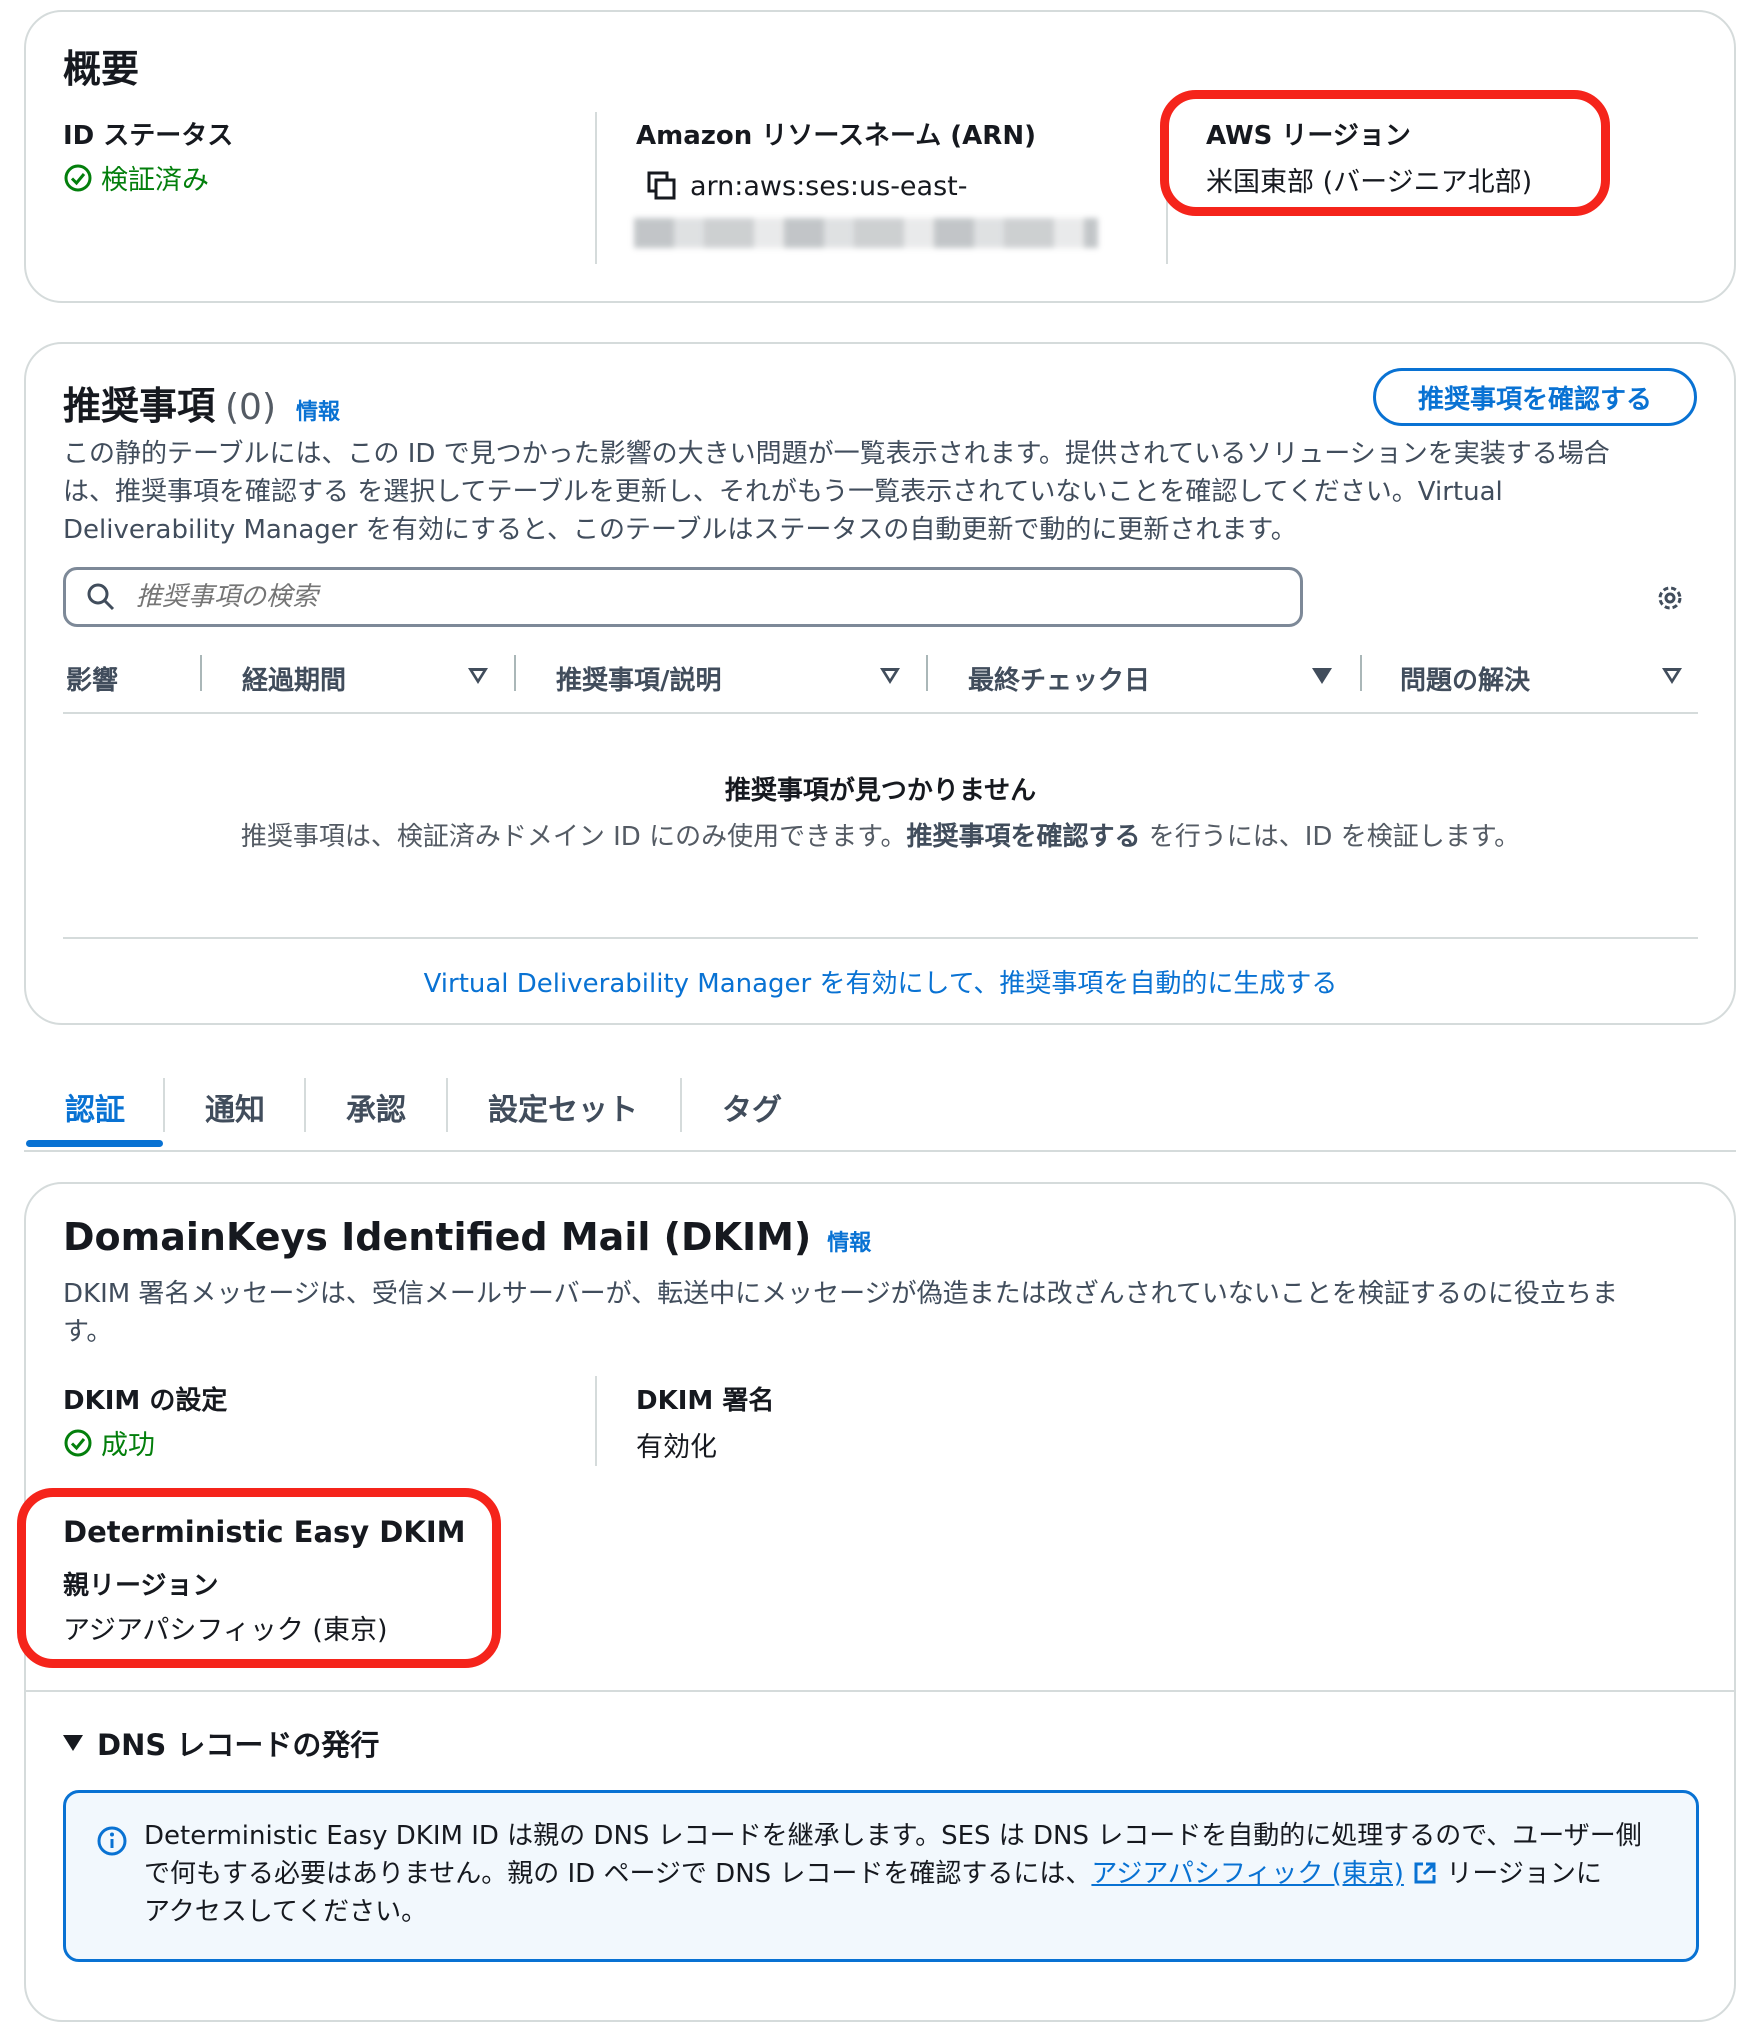  What do you see at coordinates (145, 1401) in the screenshot?
I see `dkim-config-label: DKIM の設定` at bounding box center [145, 1401].